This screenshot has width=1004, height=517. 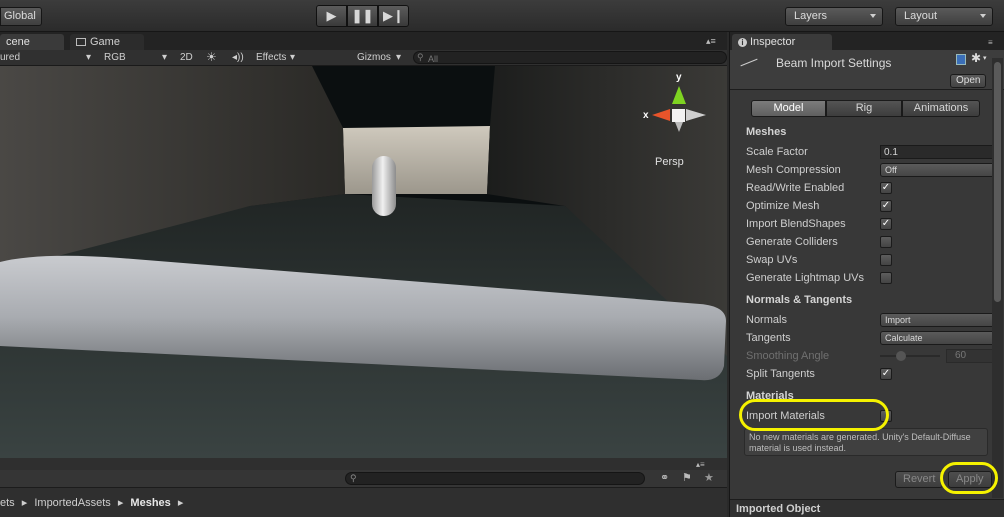 What do you see at coordinates (773, 42) in the screenshot?
I see `tab-inspector-label: Inspector` at bounding box center [773, 42].